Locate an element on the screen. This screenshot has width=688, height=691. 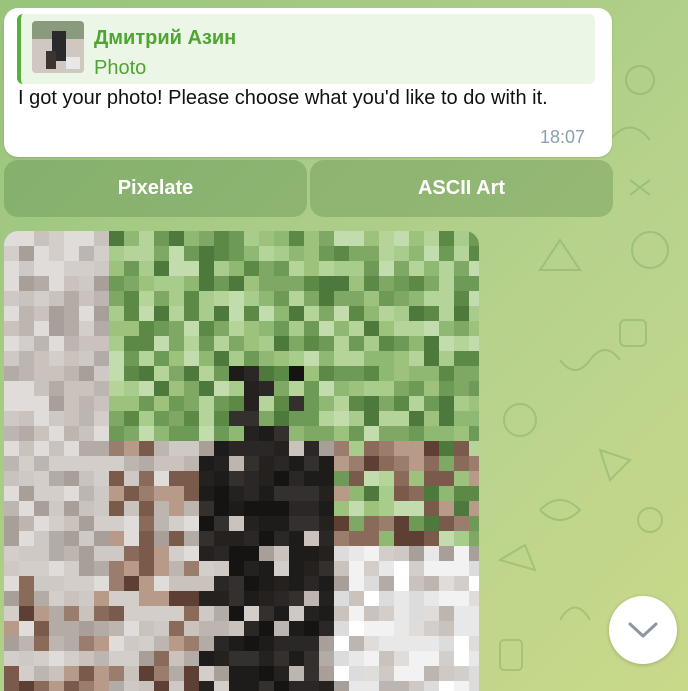
scroll-down-button is located at coordinates (643, 630).